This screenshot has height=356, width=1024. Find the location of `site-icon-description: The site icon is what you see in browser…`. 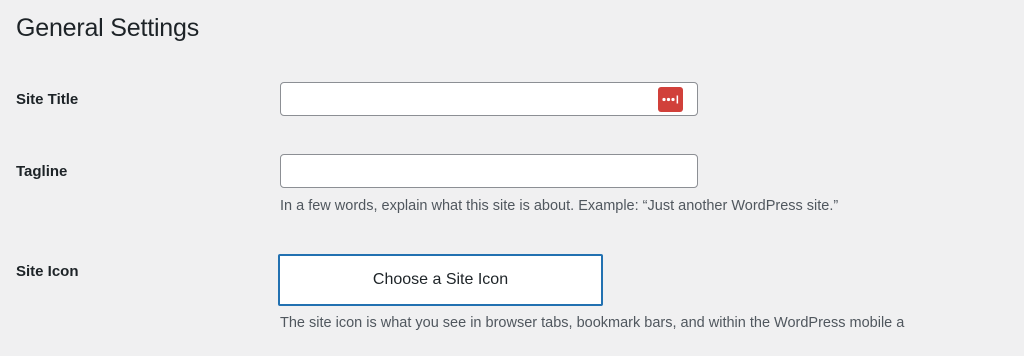

site-icon-description: The site icon is what you see in browser… is located at coordinates (592, 323).